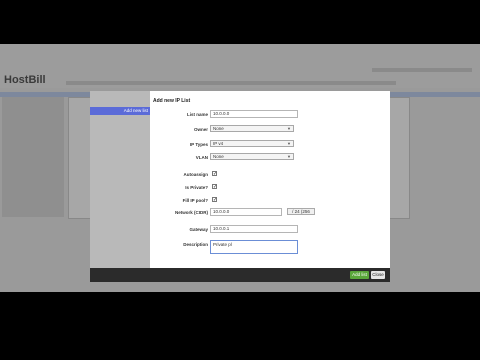  Describe the element at coordinates (214, 187) in the screenshot. I see `is-private-checkbox: ✓` at that location.